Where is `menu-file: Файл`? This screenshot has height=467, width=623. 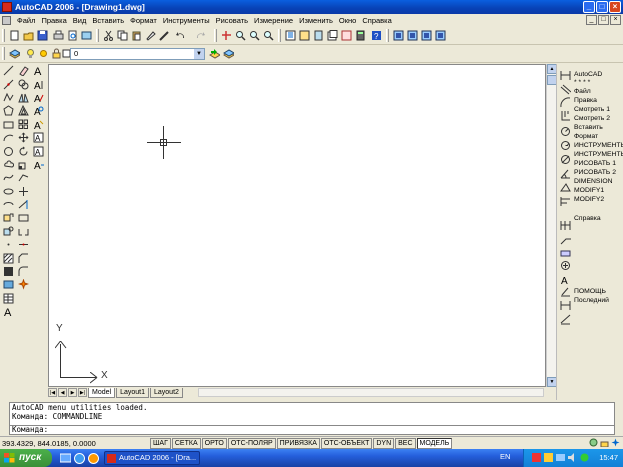 menu-file: Файл is located at coordinates (26, 20).